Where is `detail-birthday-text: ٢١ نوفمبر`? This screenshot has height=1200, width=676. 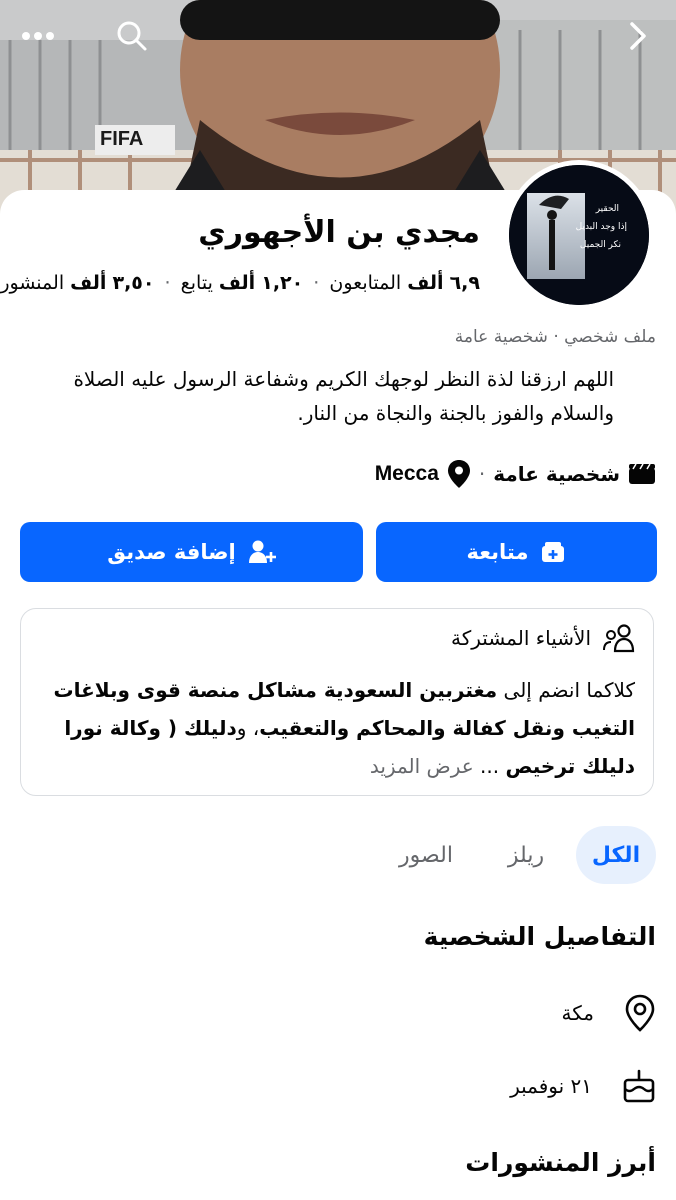
detail-birthday-text: ٢١ نوفمبر is located at coordinates (551, 1086).